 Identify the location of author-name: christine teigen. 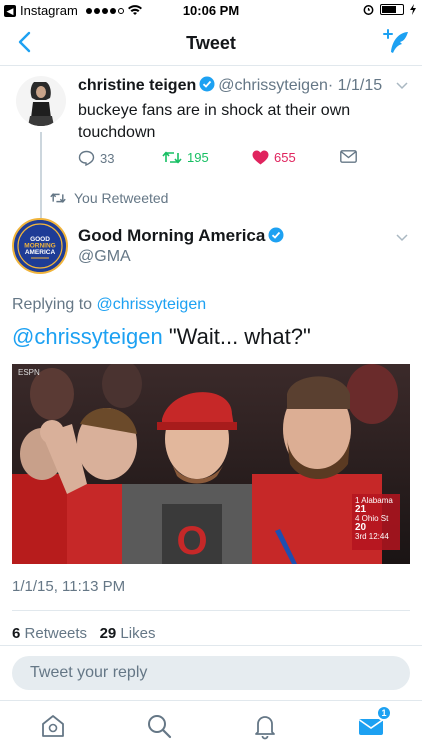
(137, 85).